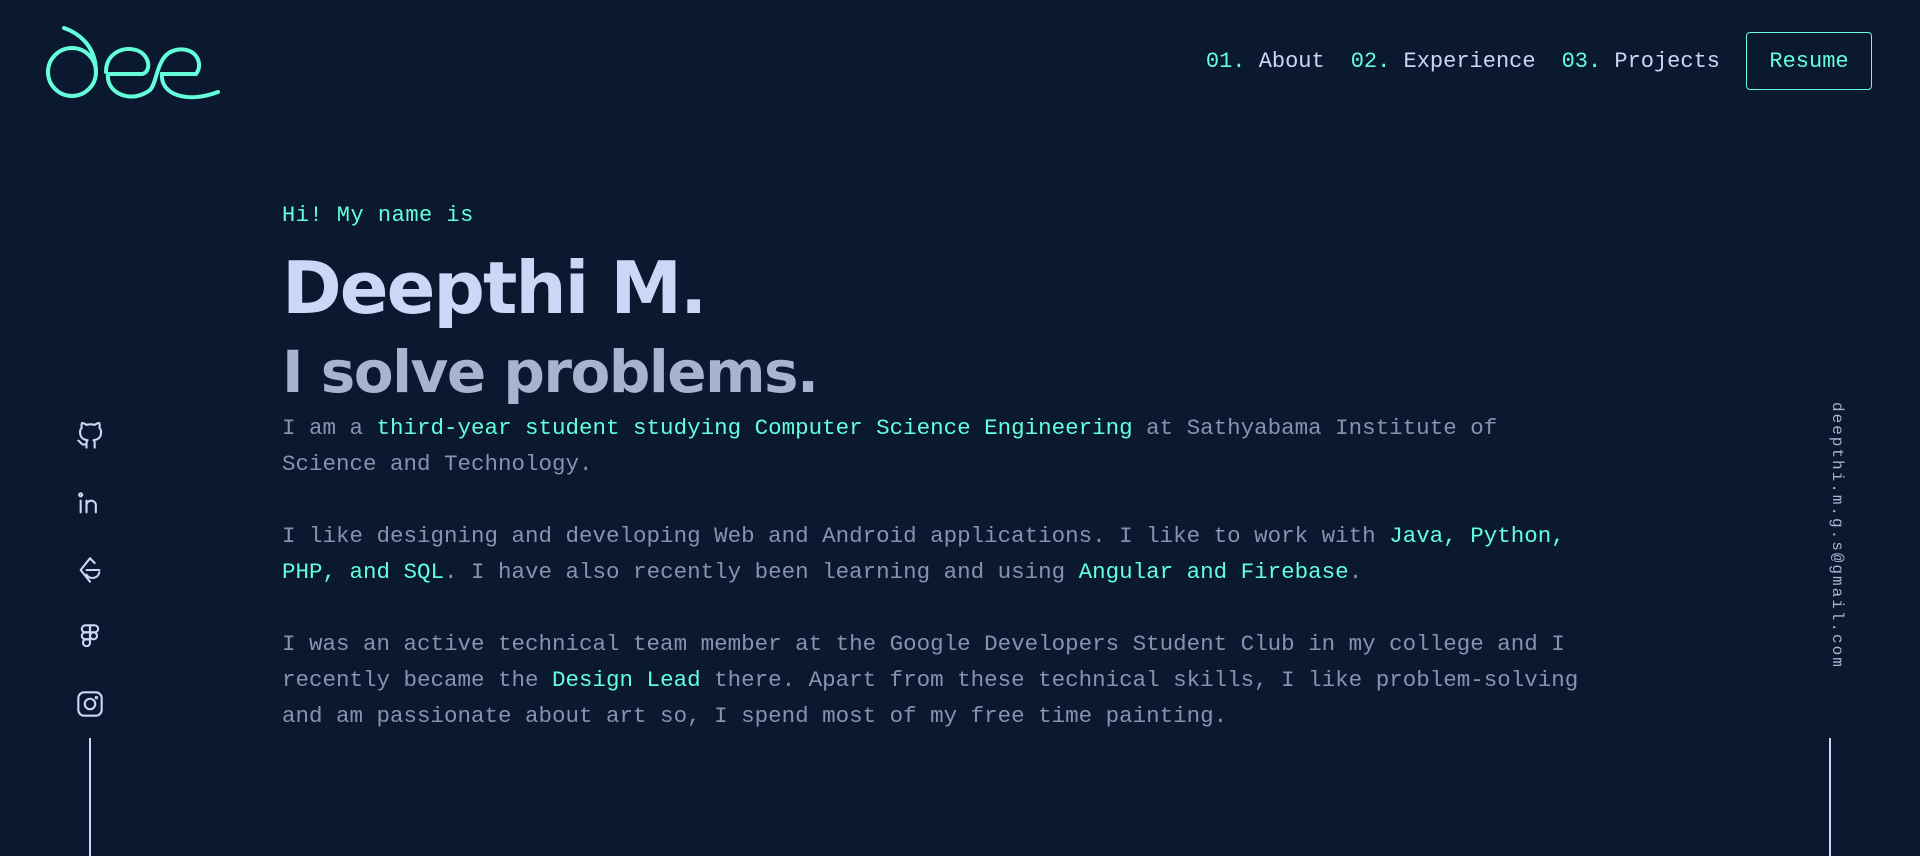 The image size is (1920, 856). What do you see at coordinates (90, 503) in the screenshot?
I see `linkedin-icon` at bounding box center [90, 503].